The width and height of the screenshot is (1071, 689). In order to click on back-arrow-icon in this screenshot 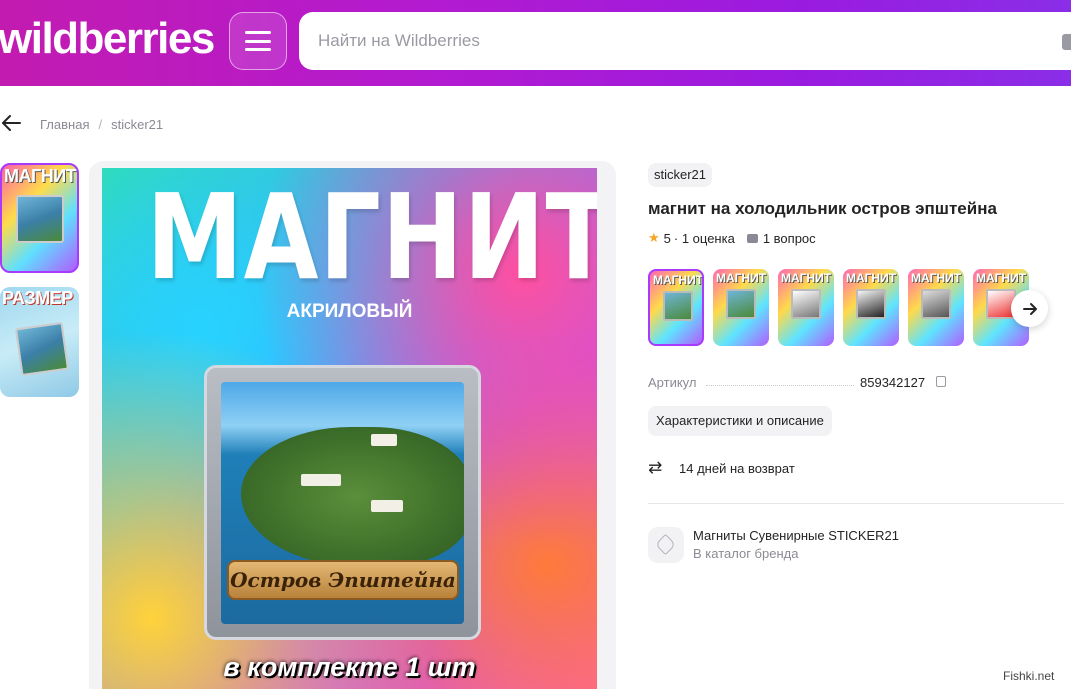, I will do `click(11, 123)`.